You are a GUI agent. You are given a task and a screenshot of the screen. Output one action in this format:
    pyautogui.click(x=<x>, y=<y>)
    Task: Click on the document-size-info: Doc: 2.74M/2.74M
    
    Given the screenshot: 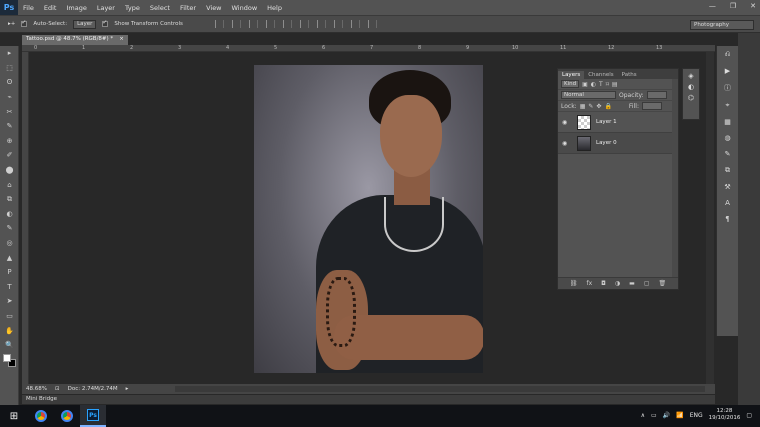 What is the action you would take?
    pyautogui.click(x=93, y=389)
    